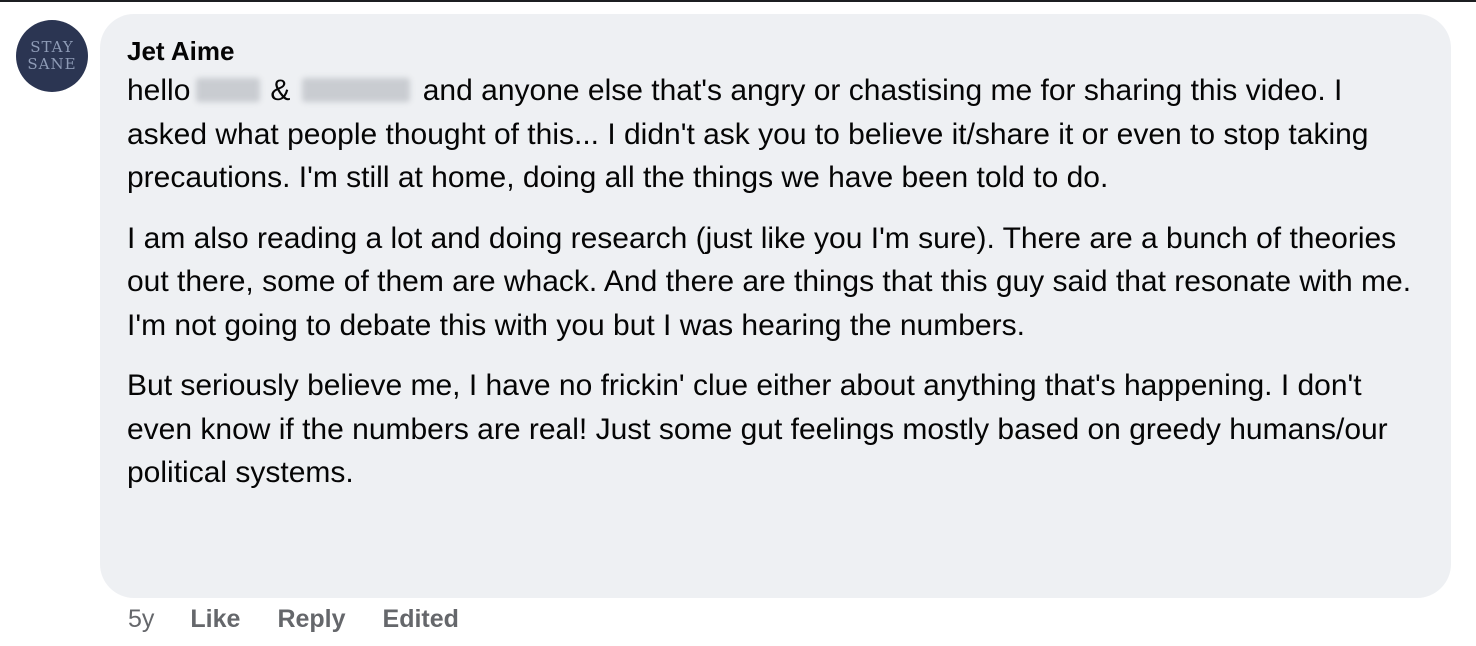 Image resolution: width=1476 pixels, height=646 pixels. I want to click on comment-text-part: hello, so click(159, 90).